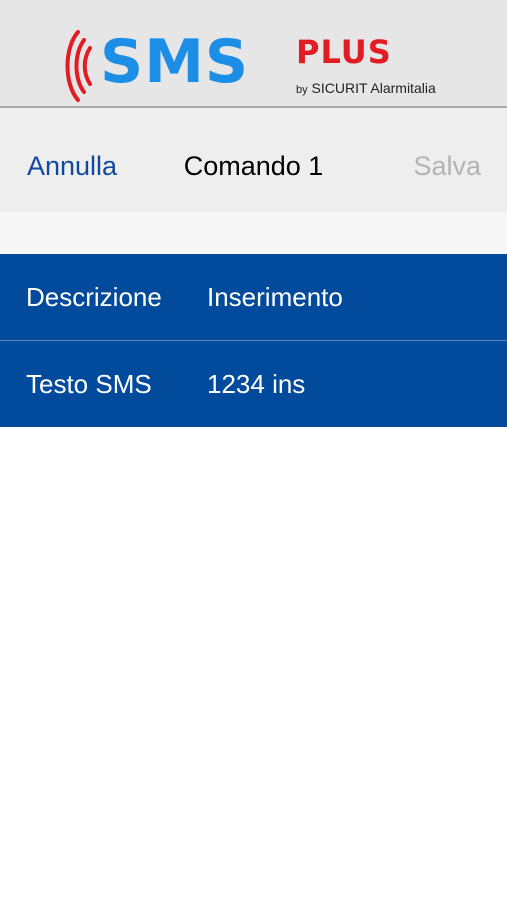 The image size is (507, 900). I want to click on sms-plus-logo: SMS PLUS by SICURIT Alarmitalia, so click(256, 66).